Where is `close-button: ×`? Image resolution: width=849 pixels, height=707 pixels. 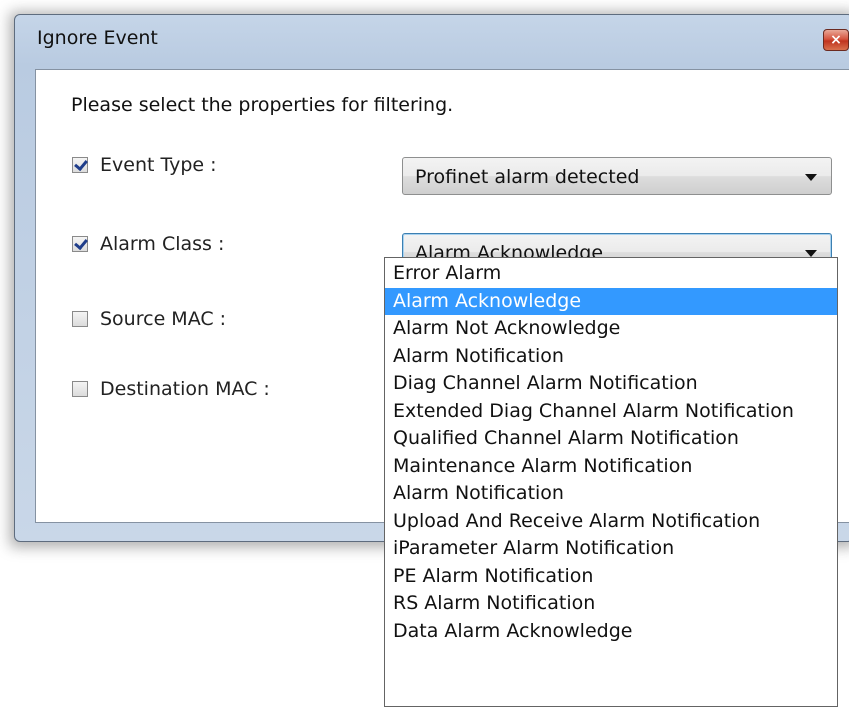
close-button: × is located at coordinates (836, 40).